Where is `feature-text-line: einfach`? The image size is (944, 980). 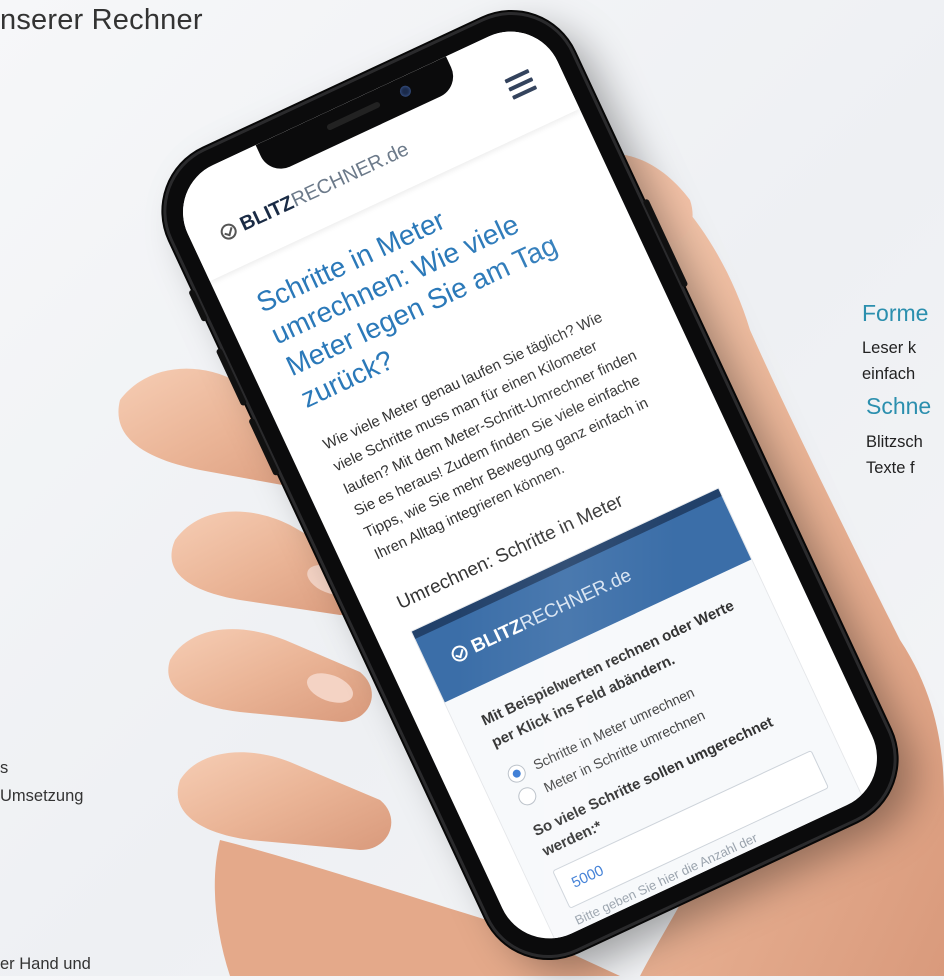 feature-text-line: einfach is located at coordinates (889, 373).